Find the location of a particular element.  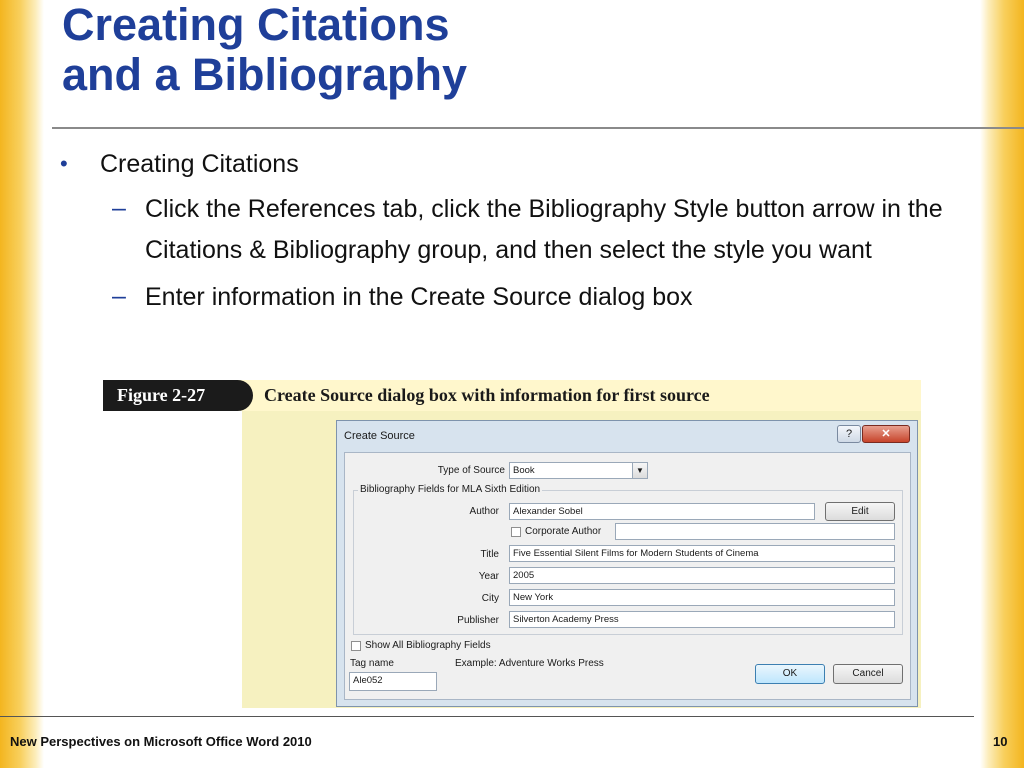

help-button: ? is located at coordinates (849, 434).